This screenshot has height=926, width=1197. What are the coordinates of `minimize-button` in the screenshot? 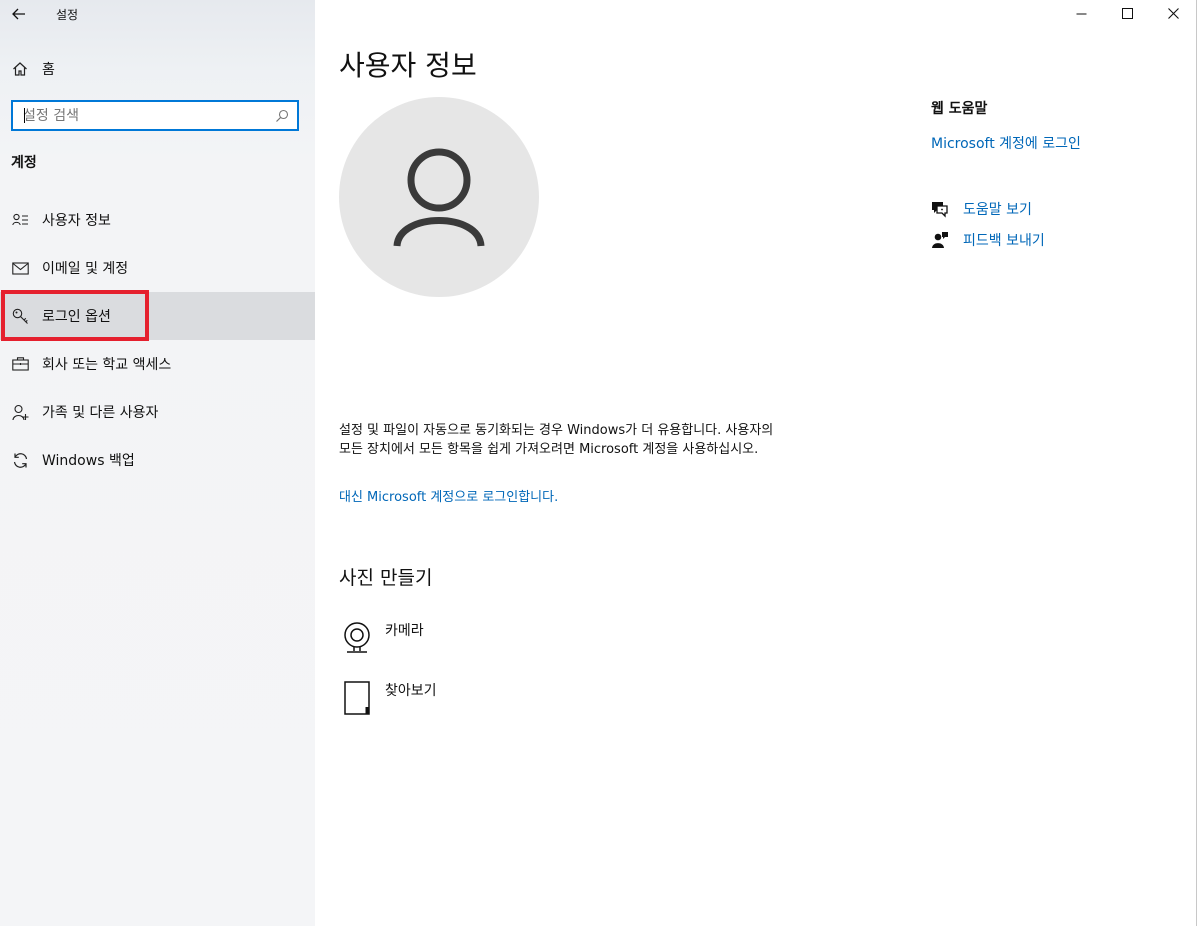 It's located at (1081, 13).